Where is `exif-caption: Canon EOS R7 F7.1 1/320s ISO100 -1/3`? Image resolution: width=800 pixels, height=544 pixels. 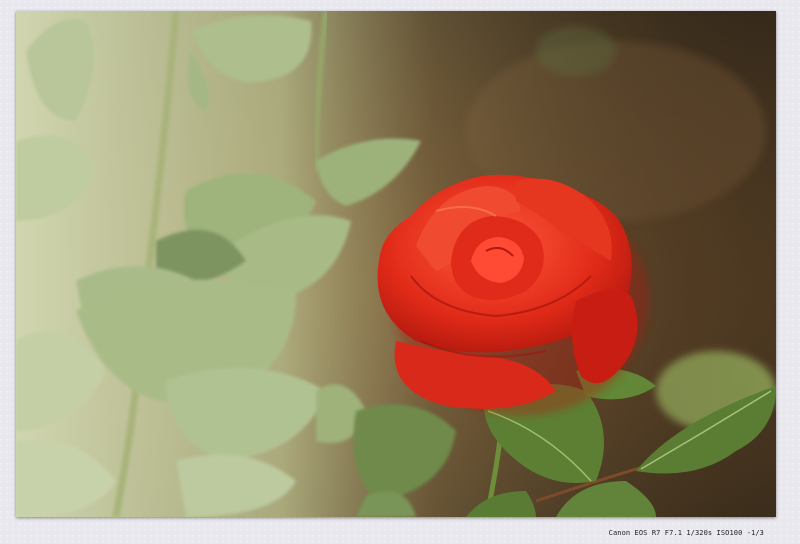
exif-caption: Canon EOS R7 F7.1 1/320s ISO100 -1/3 is located at coordinates (686, 533).